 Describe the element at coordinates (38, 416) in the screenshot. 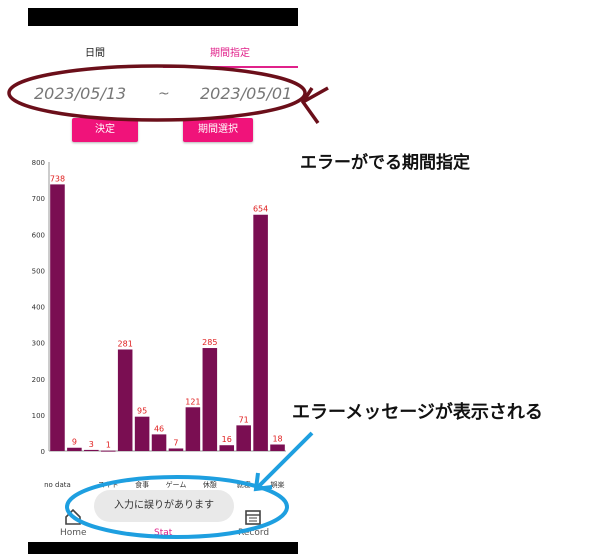

I see `y-tick-label: 100` at that location.